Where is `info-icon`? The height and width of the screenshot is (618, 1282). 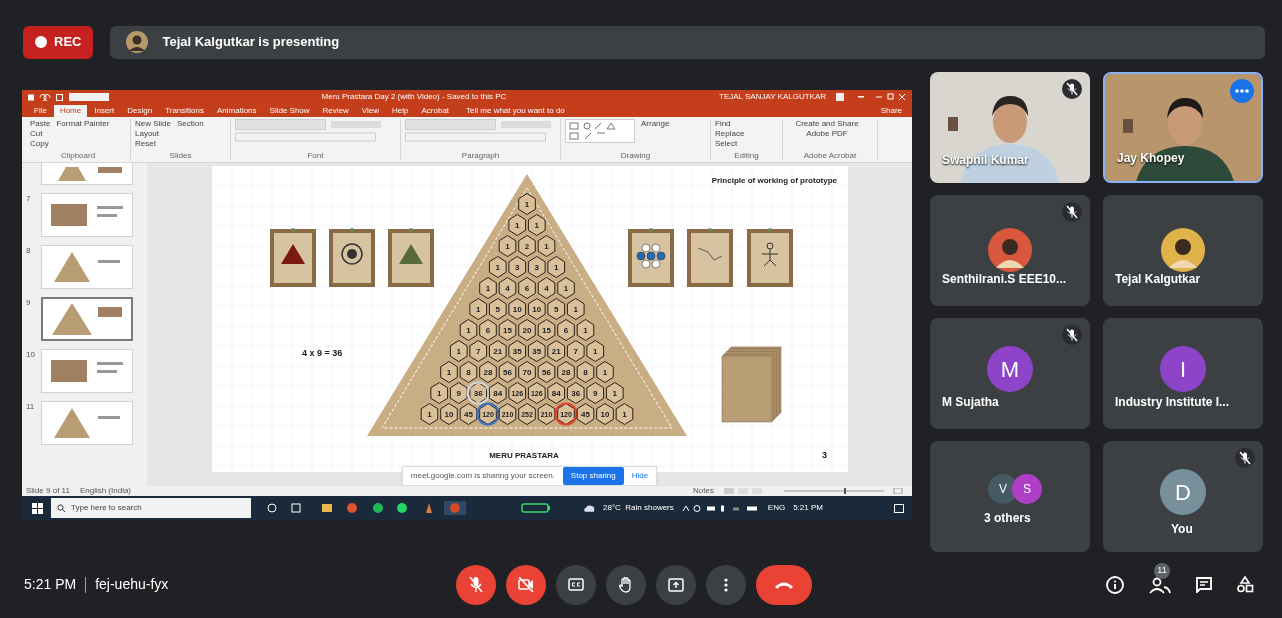
info-icon is located at coordinates (1115, 584).